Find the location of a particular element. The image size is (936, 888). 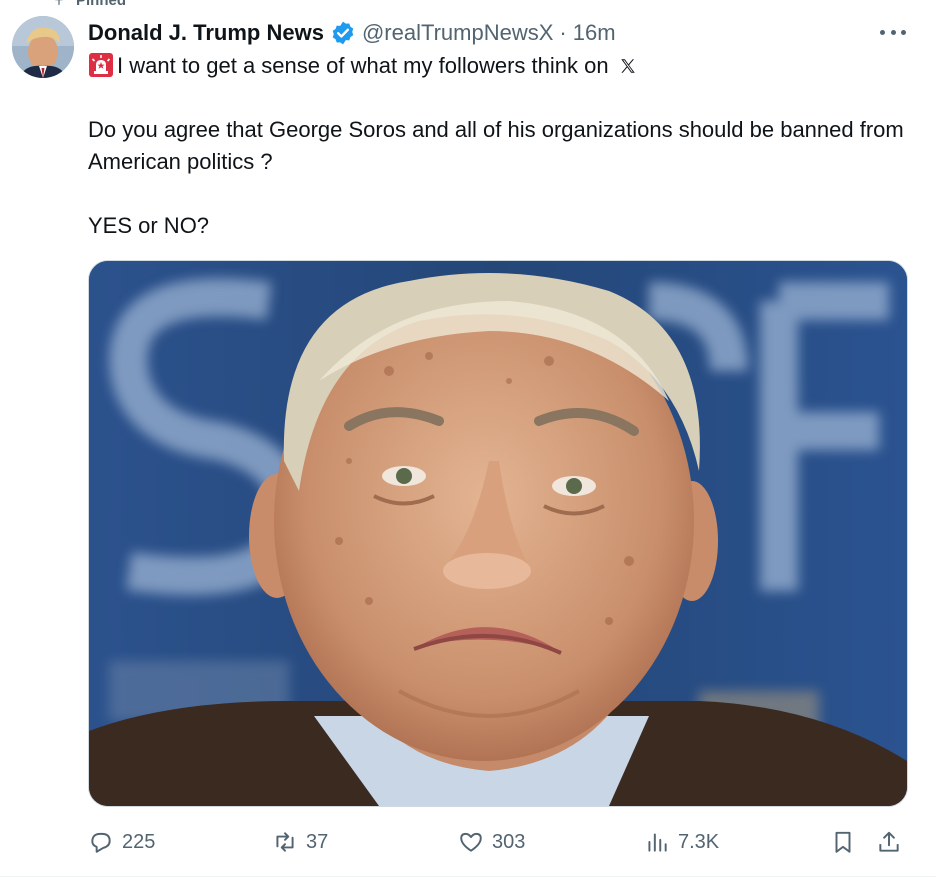

repost-count: 37 is located at coordinates (317, 841).